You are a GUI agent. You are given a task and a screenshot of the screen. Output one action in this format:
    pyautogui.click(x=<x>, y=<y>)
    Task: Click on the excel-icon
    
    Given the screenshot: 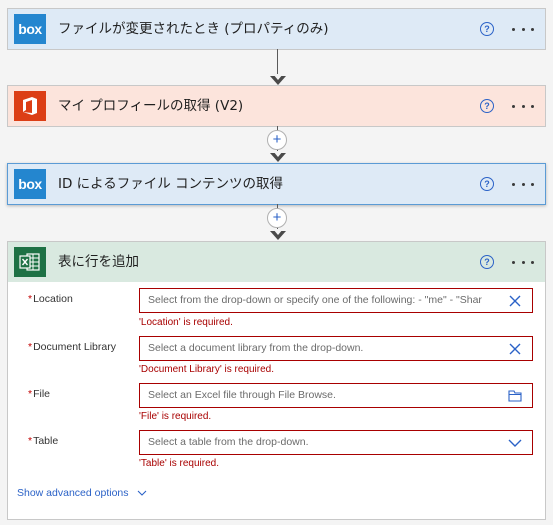 What is the action you would take?
    pyautogui.click(x=29, y=262)
    